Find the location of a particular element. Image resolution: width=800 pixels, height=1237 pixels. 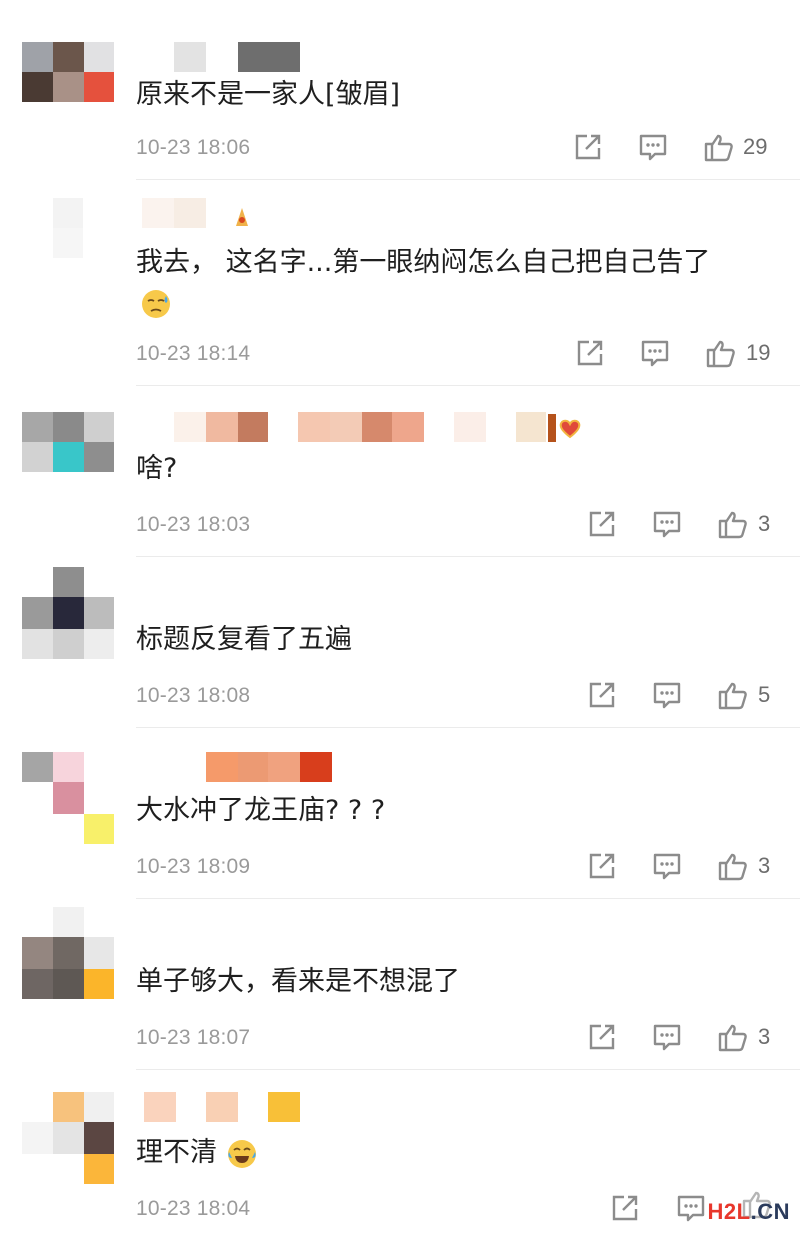

like-count: 5 is located at coordinates (764, 694).